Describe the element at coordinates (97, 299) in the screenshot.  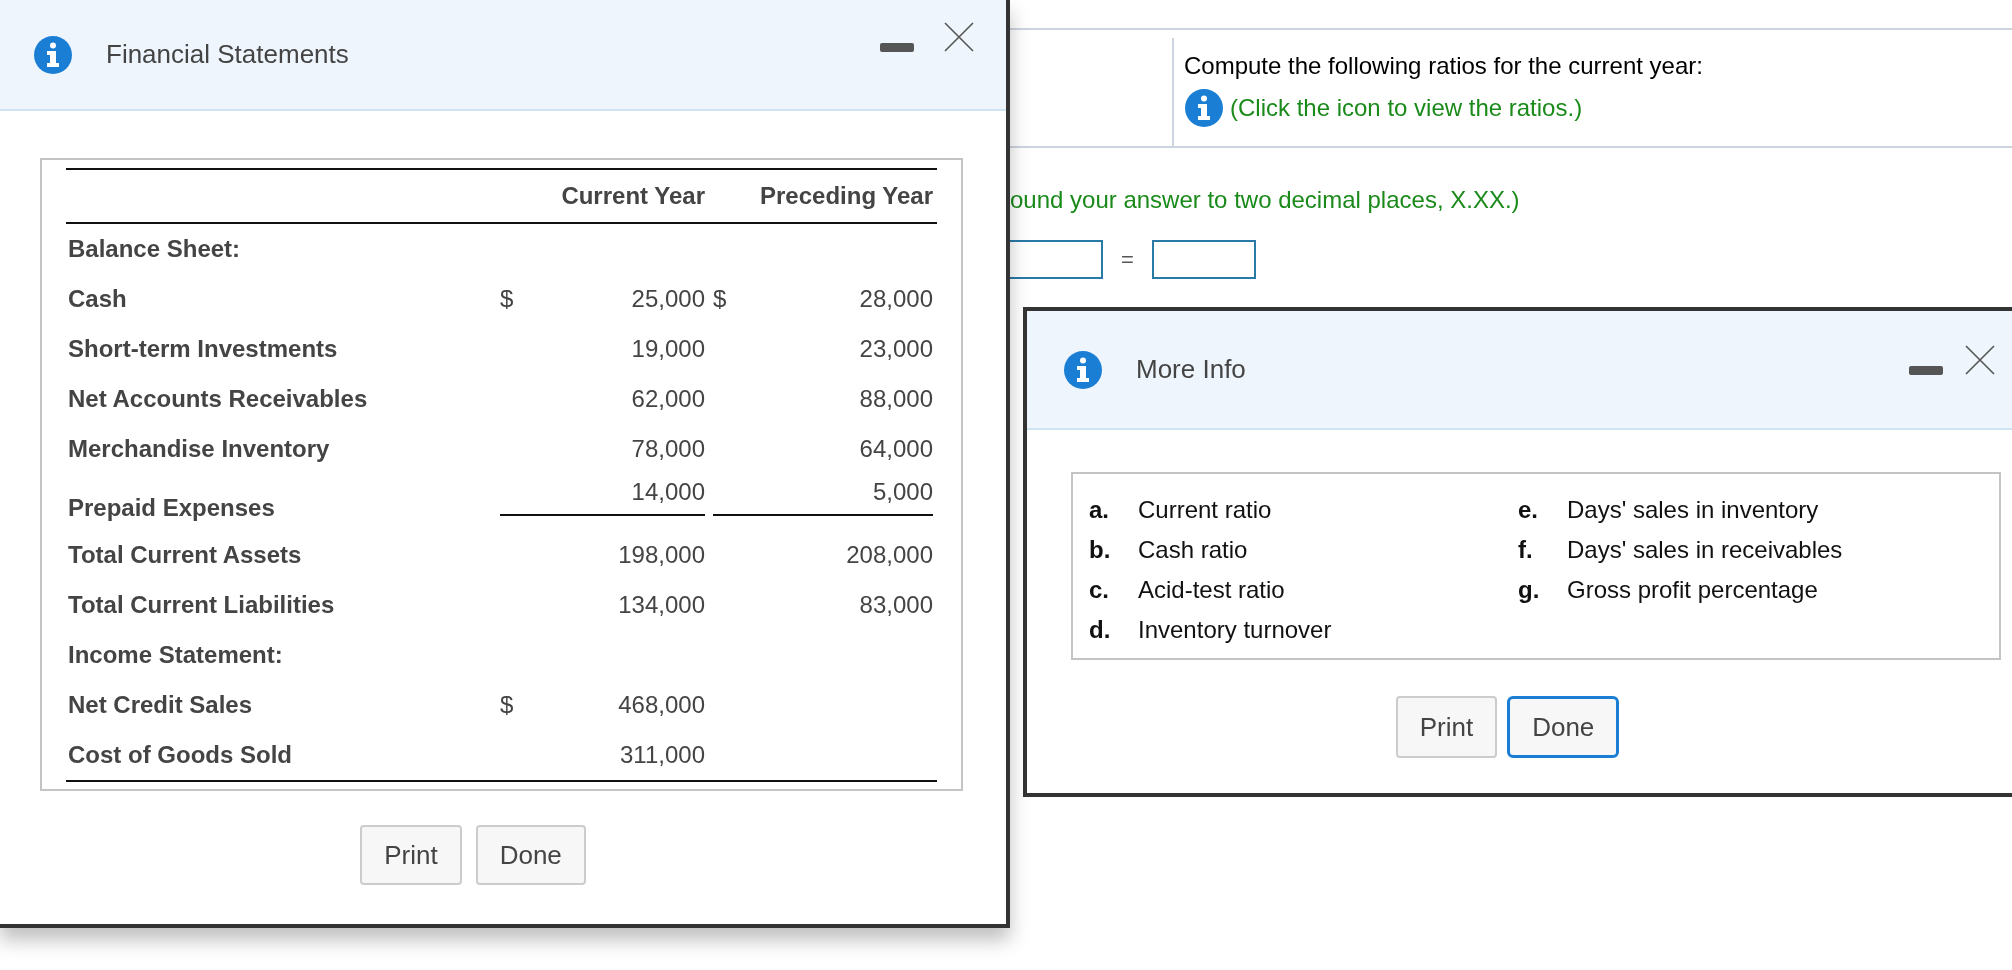
I see `row-label: Cash` at that location.